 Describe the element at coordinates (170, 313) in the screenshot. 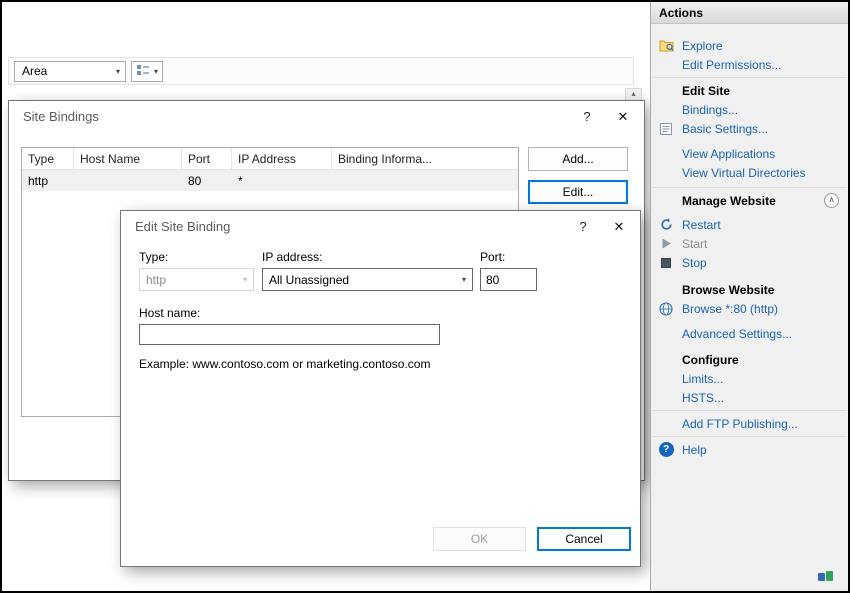

I see `host-name-label: Host name:` at that location.